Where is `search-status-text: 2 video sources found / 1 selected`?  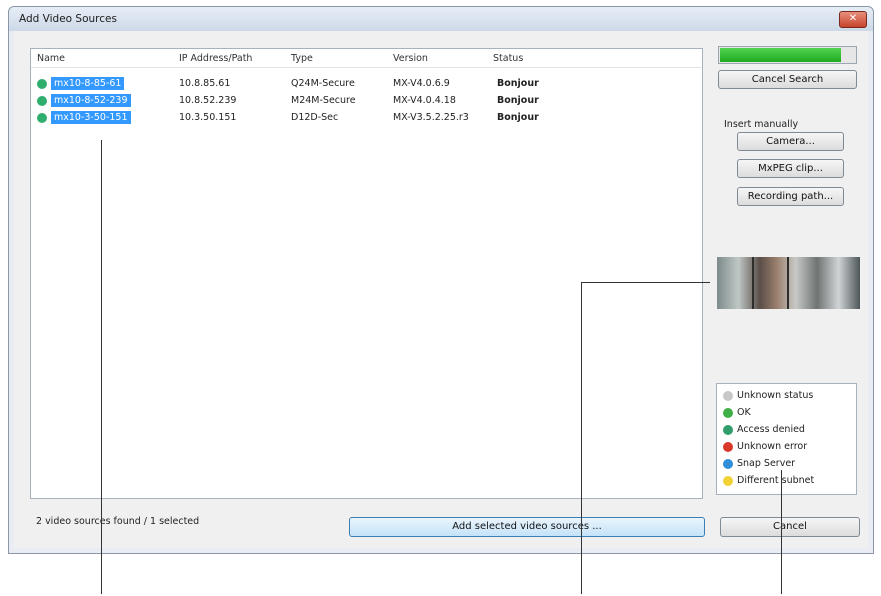 search-status-text: 2 video sources found / 1 selected is located at coordinates (118, 521).